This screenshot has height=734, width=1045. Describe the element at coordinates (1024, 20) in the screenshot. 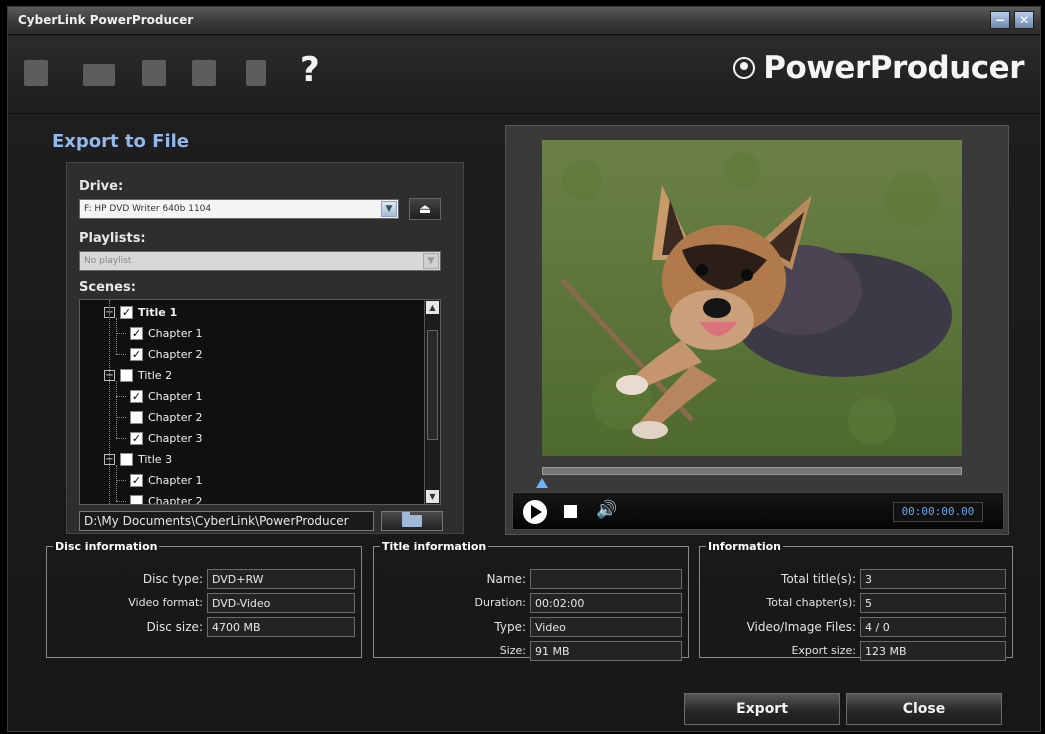

I see `close-window-button: ✕` at that location.